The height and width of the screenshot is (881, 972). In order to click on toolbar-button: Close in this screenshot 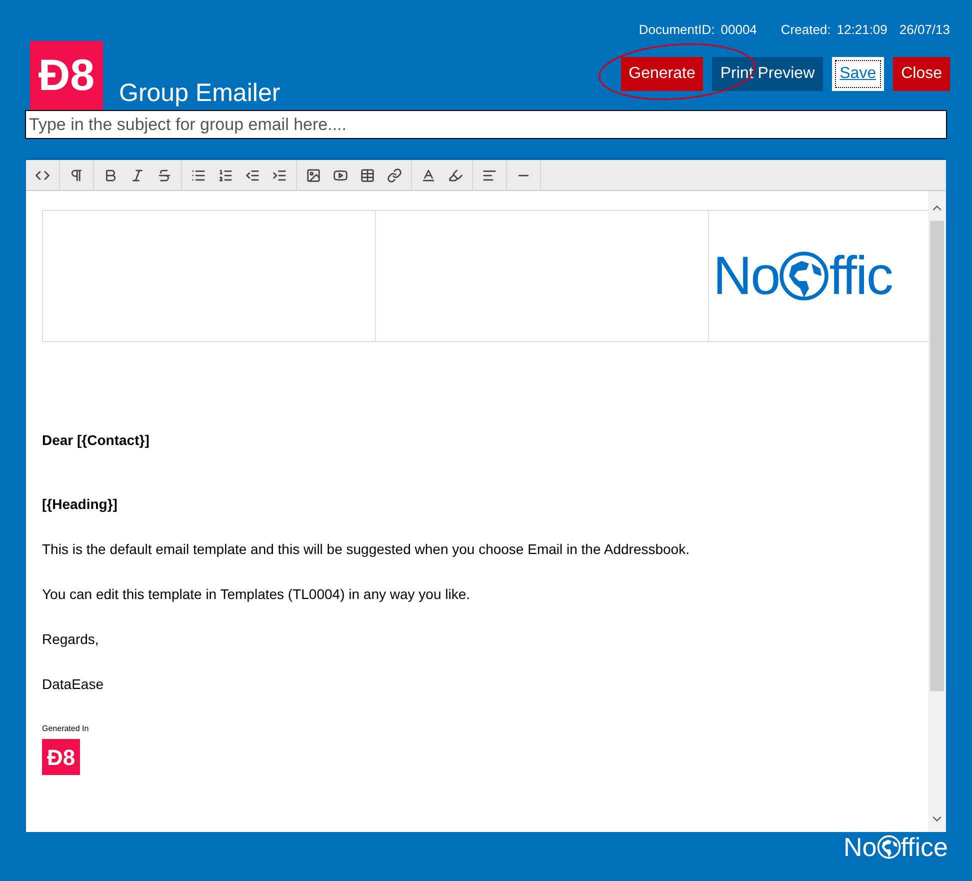, I will do `click(921, 73)`.